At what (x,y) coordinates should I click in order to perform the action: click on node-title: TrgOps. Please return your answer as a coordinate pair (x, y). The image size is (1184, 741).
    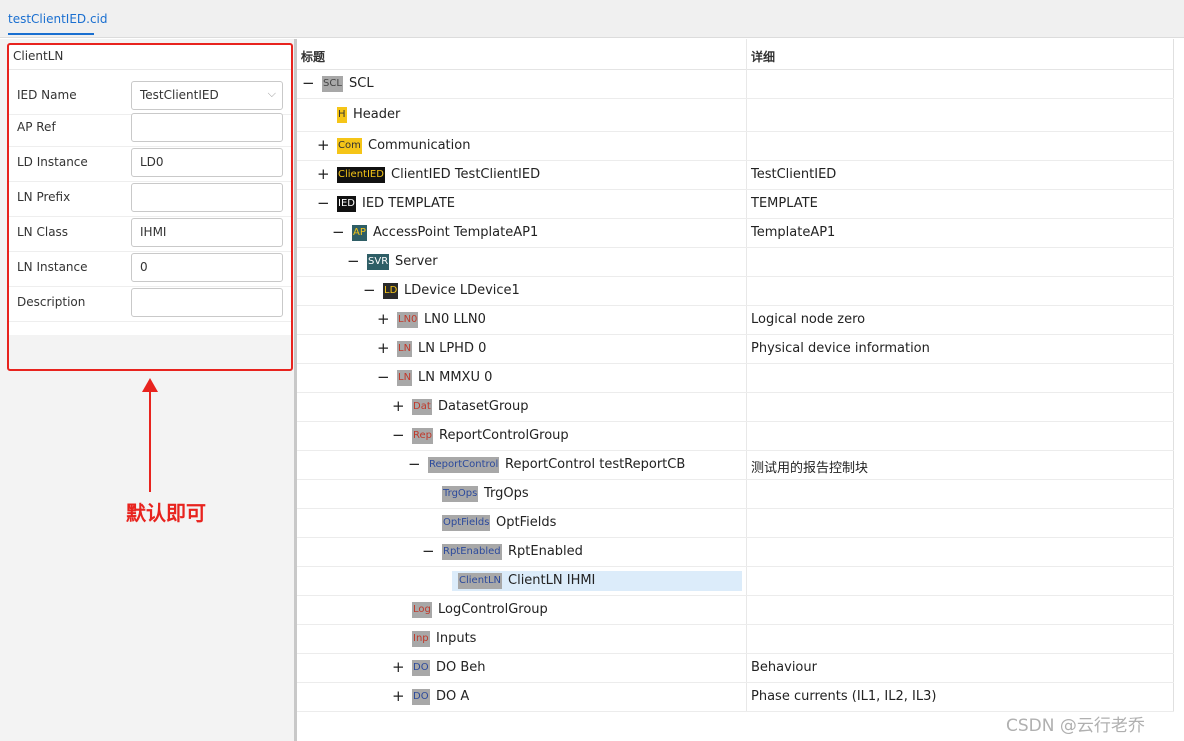
    Looking at the image, I should click on (506, 493).